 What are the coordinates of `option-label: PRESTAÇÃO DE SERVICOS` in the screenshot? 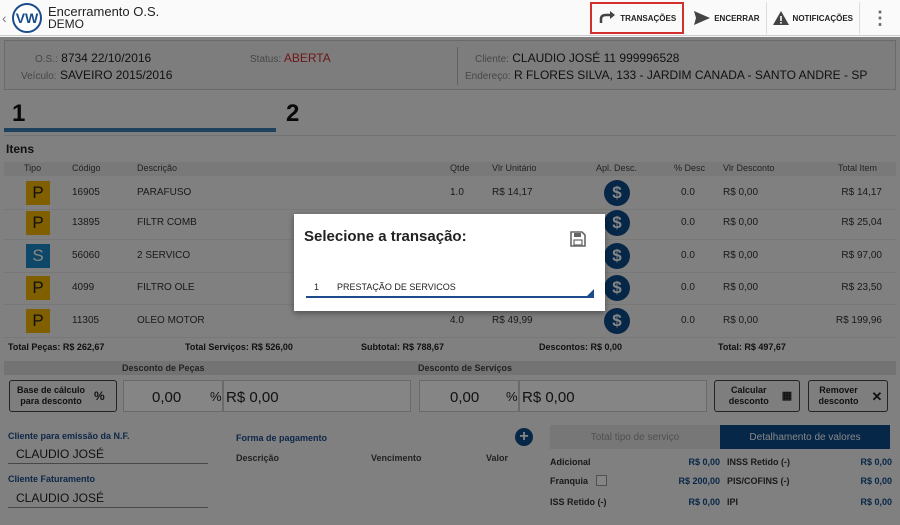 It's located at (396, 287).